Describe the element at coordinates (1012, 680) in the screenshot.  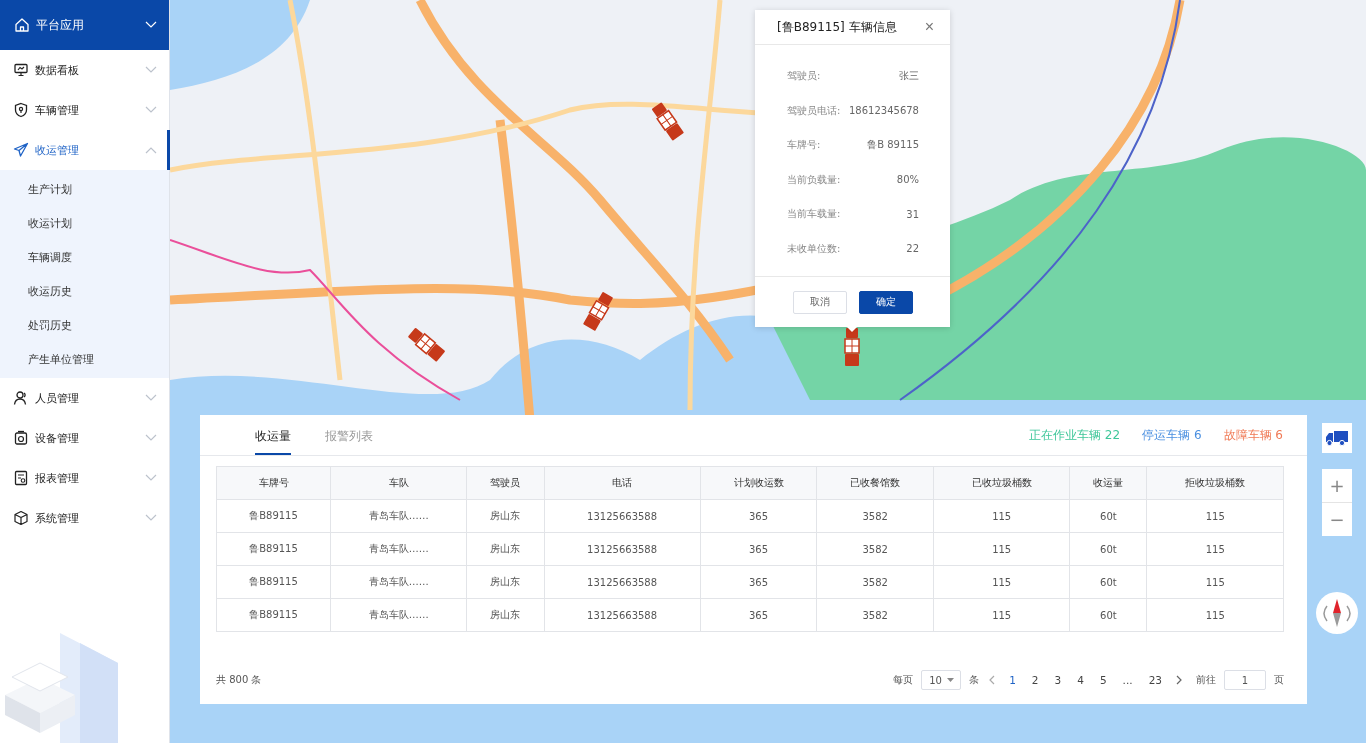
I see `page-button: 1` at that location.